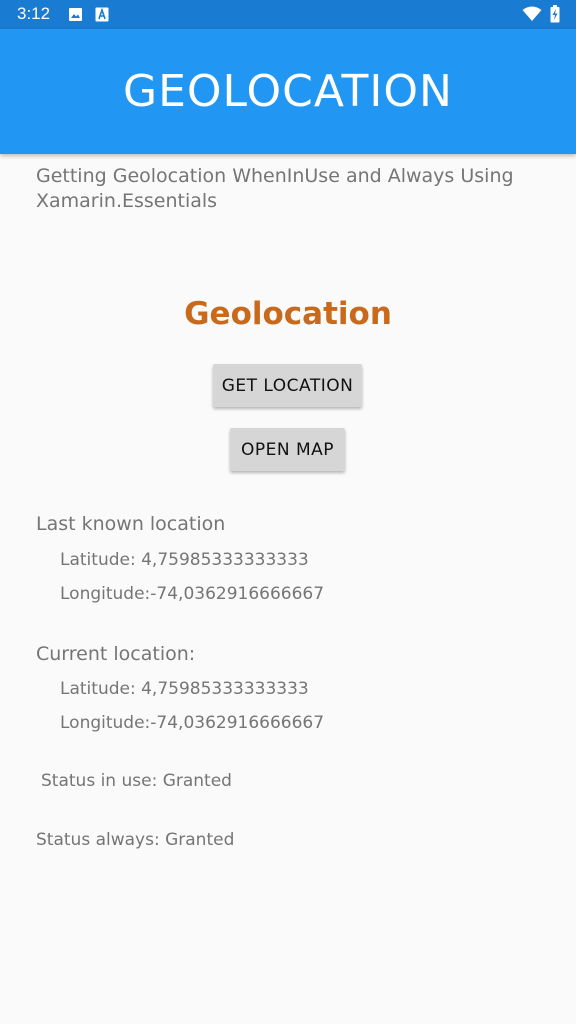 This screenshot has height=1024, width=576. I want to click on current-location-label: Current location:, so click(116, 654).